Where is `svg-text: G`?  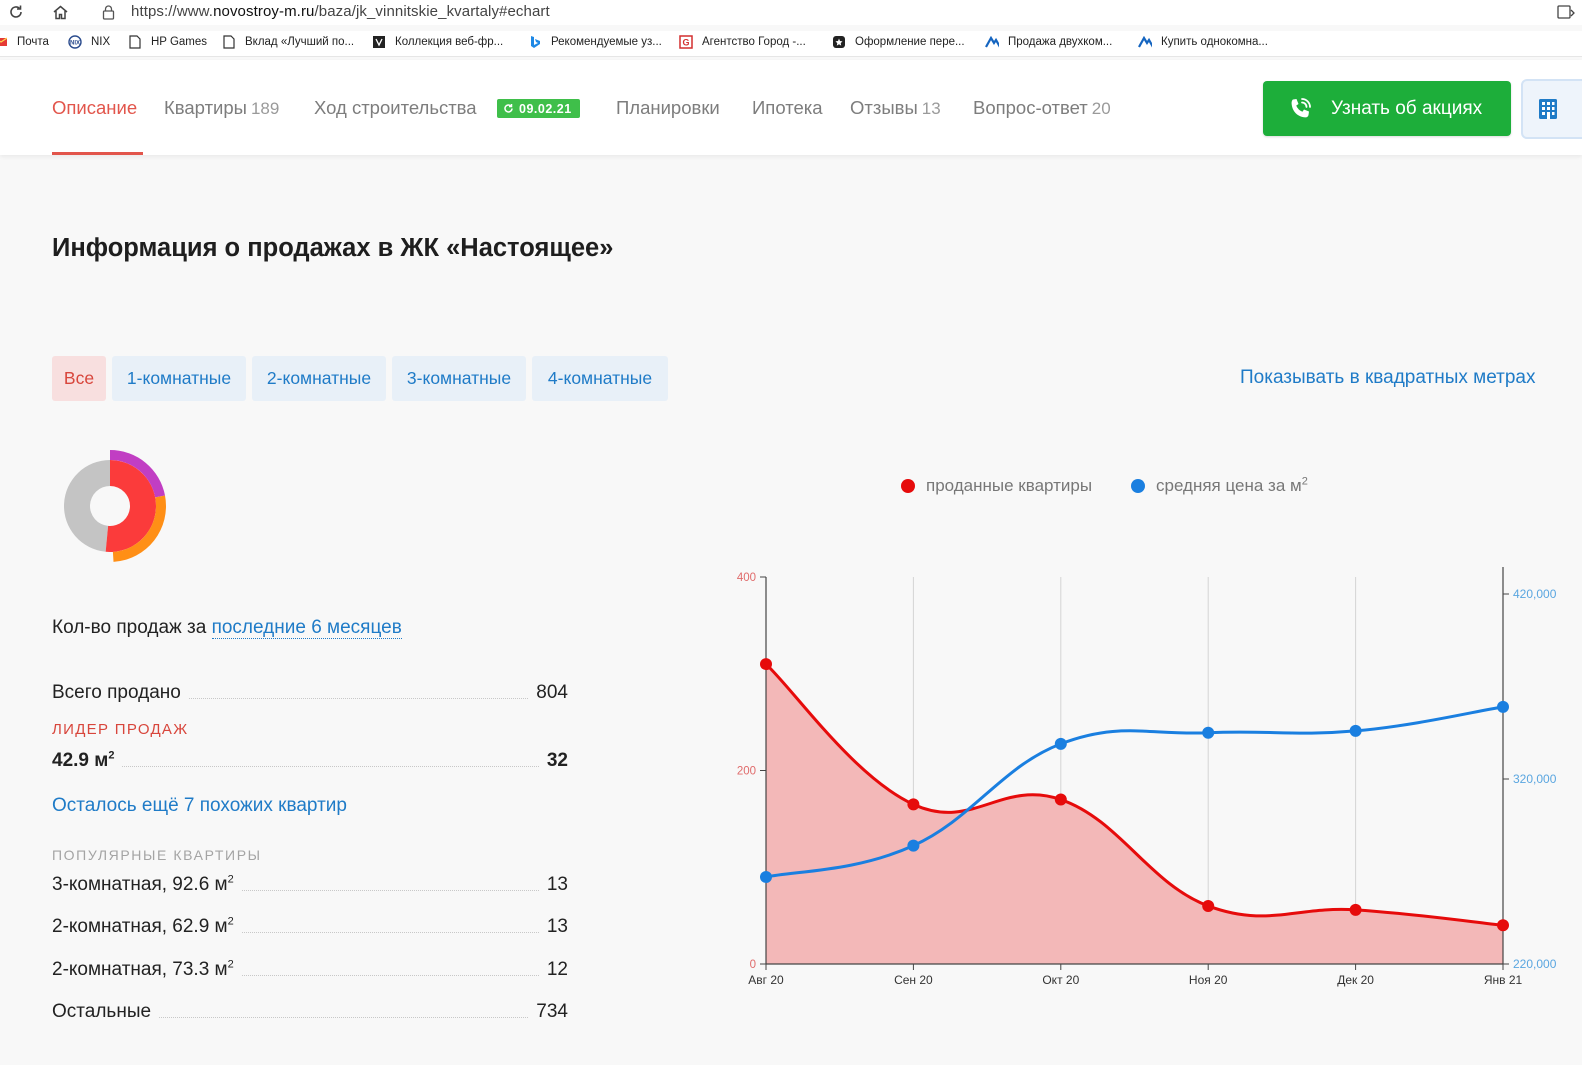 svg-text: G is located at coordinates (685, 43).